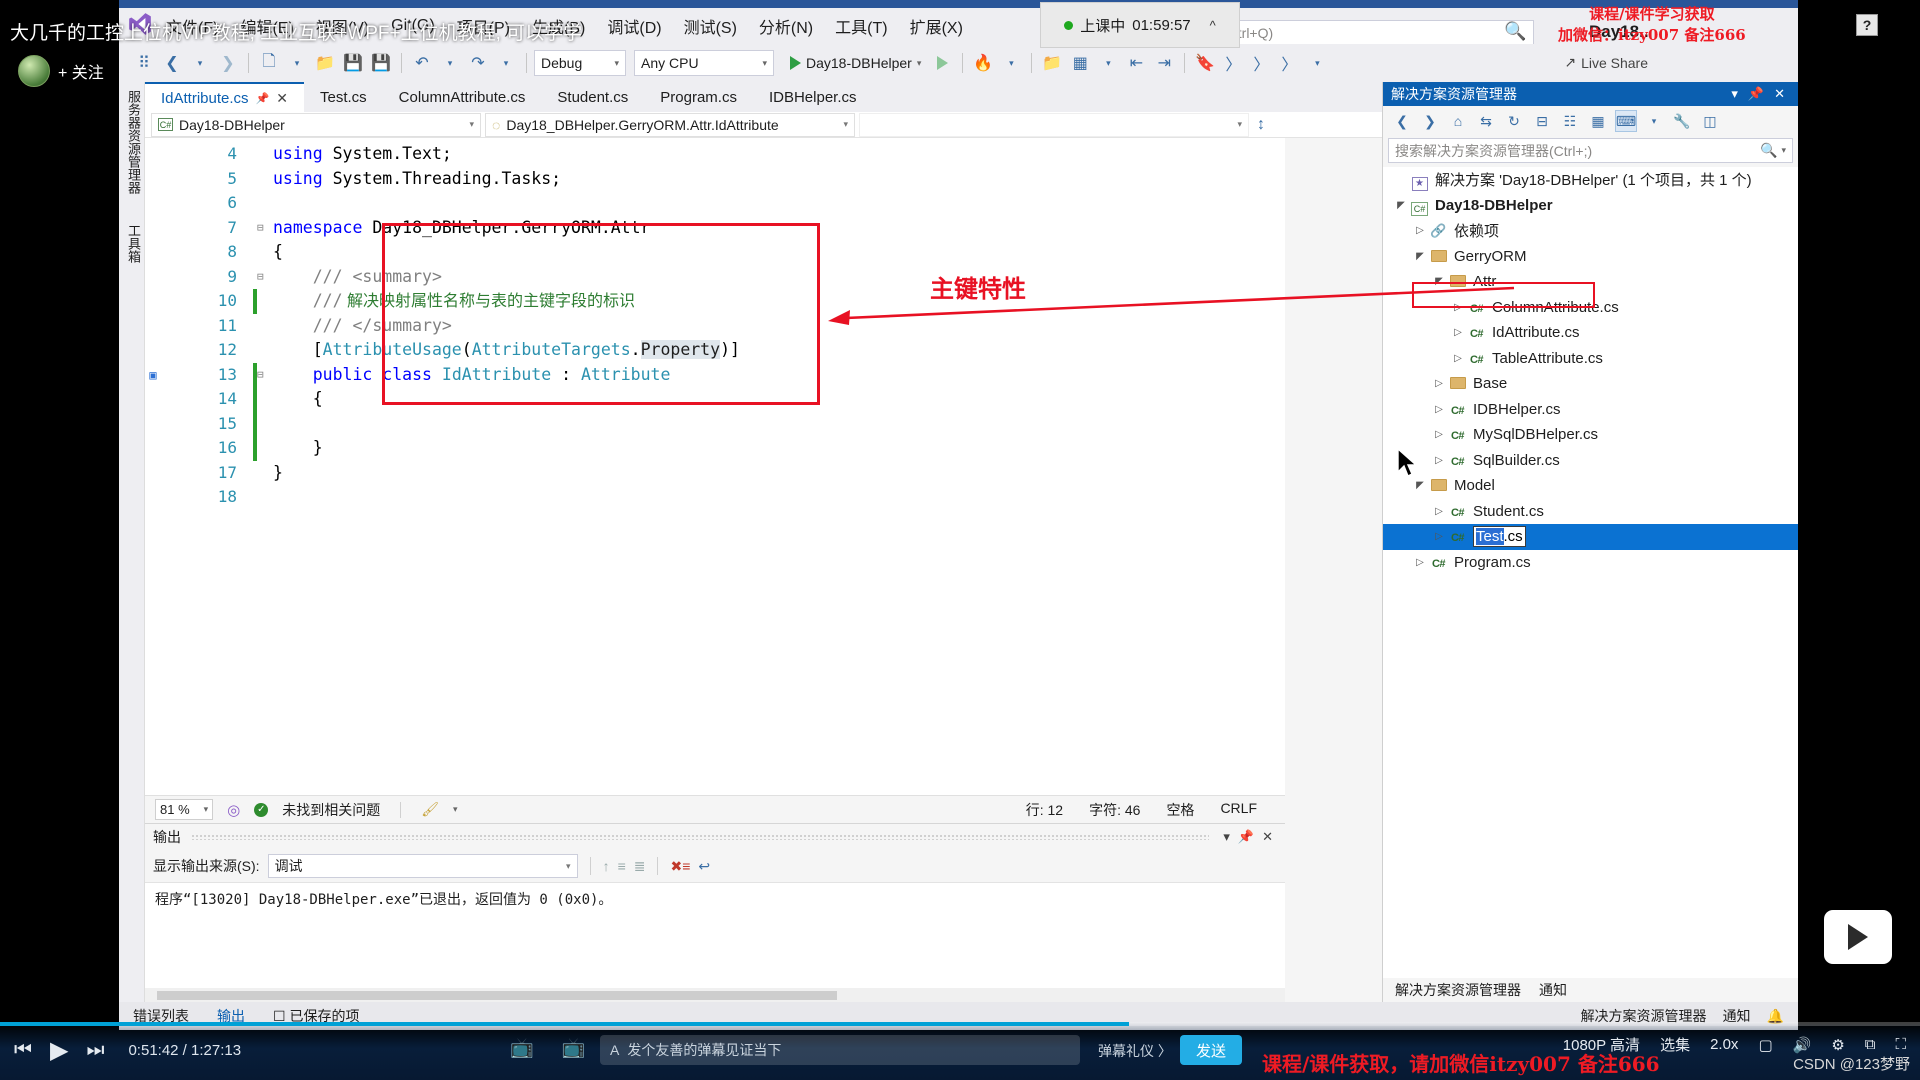  What do you see at coordinates (224, 97) in the screenshot?
I see `tab-idattribute-cs: IdAttribute.cs 📌 ✕` at bounding box center [224, 97].